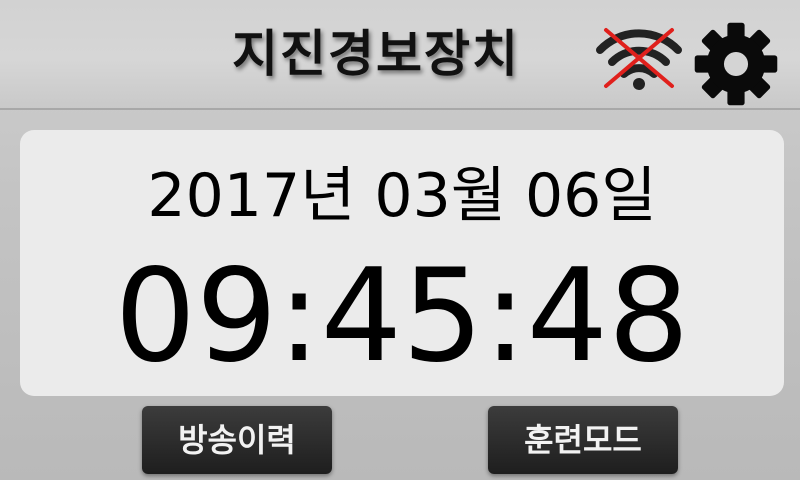 The image size is (800, 480). Describe the element at coordinates (583, 440) in the screenshot. I see `training-mode-button: 훈련모드` at that location.